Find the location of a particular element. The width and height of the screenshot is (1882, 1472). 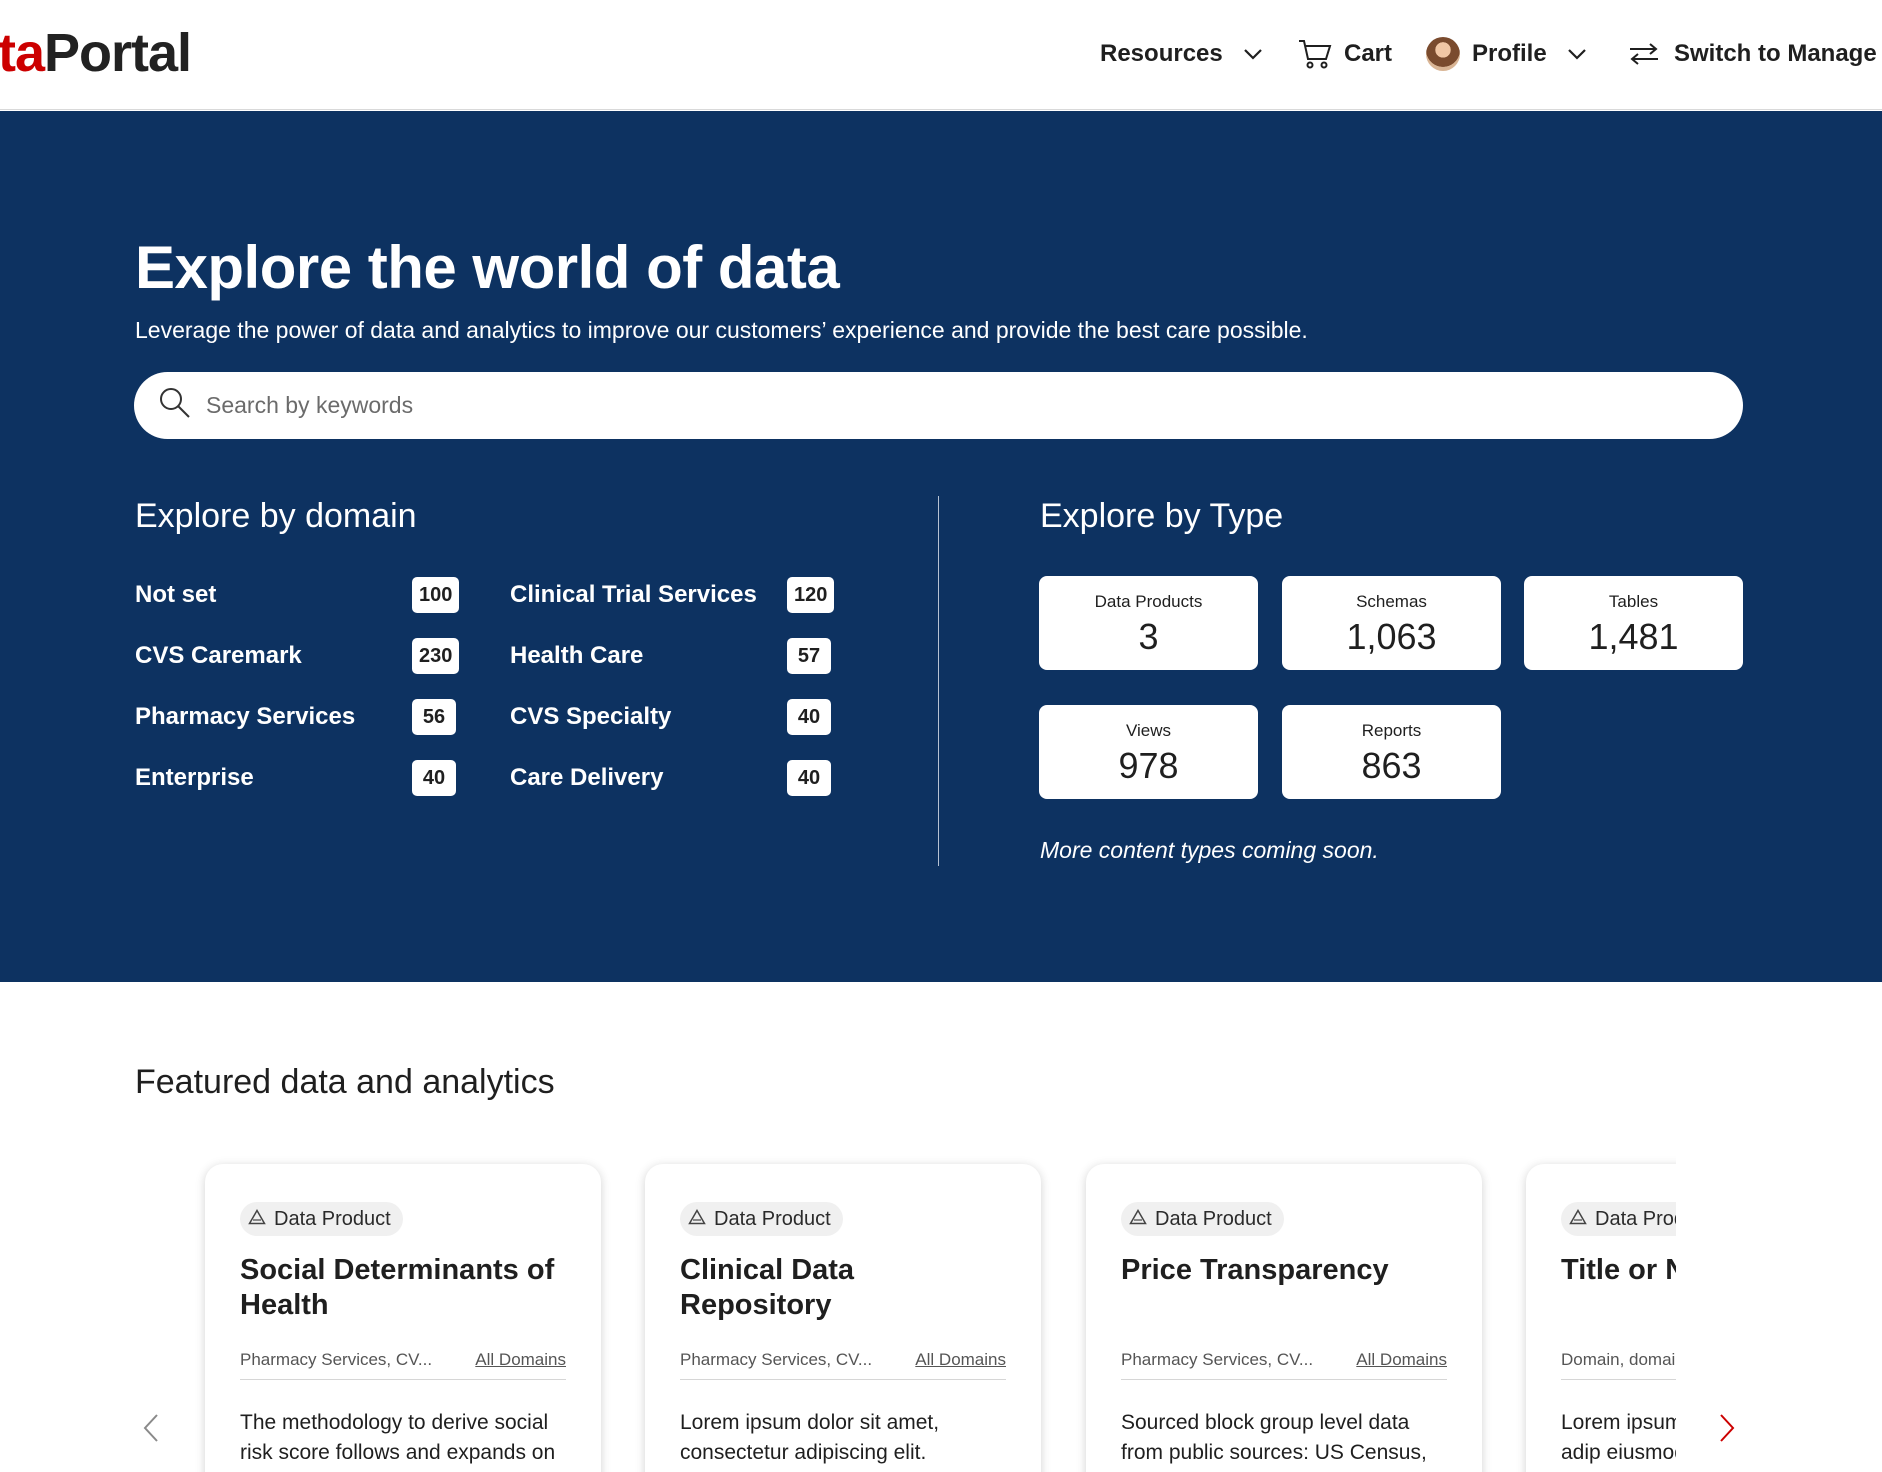

domain-count-badge: 57 is located at coordinates (809, 656).